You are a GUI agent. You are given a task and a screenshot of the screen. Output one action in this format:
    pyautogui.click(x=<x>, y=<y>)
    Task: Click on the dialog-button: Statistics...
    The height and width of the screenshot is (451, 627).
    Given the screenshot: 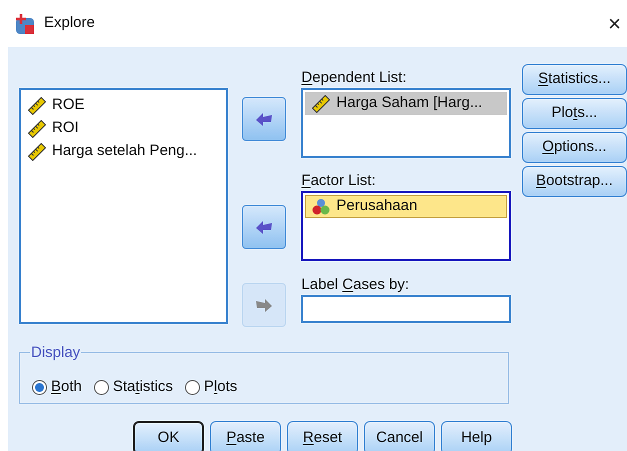 What is the action you would take?
    pyautogui.click(x=574, y=79)
    